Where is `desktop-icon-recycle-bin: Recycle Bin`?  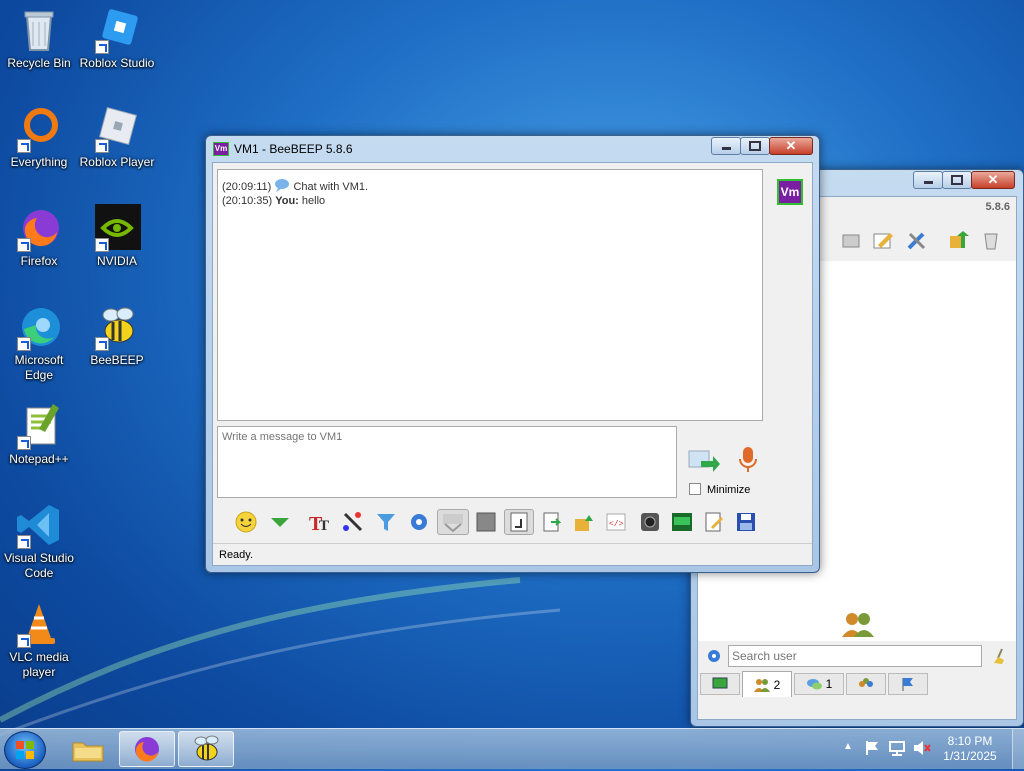
desktop-icon-recycle-bin: Recycle Bin is located at coordinates (39, 38).